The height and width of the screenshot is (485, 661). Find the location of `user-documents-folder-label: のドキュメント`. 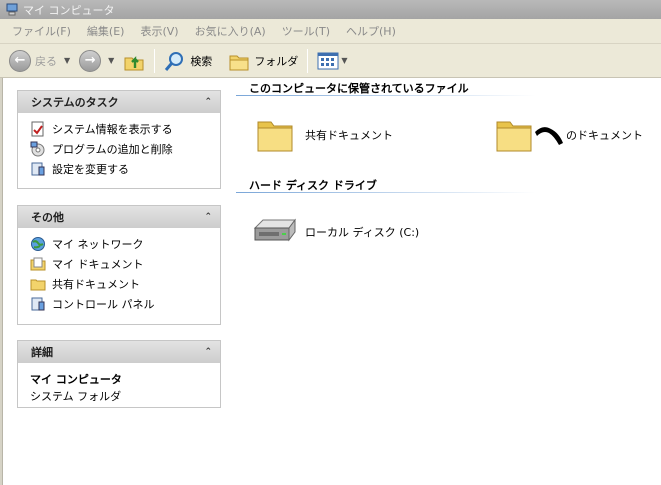

user-documents-folder-label: のドキュメント is located at coordinates (604, 135).